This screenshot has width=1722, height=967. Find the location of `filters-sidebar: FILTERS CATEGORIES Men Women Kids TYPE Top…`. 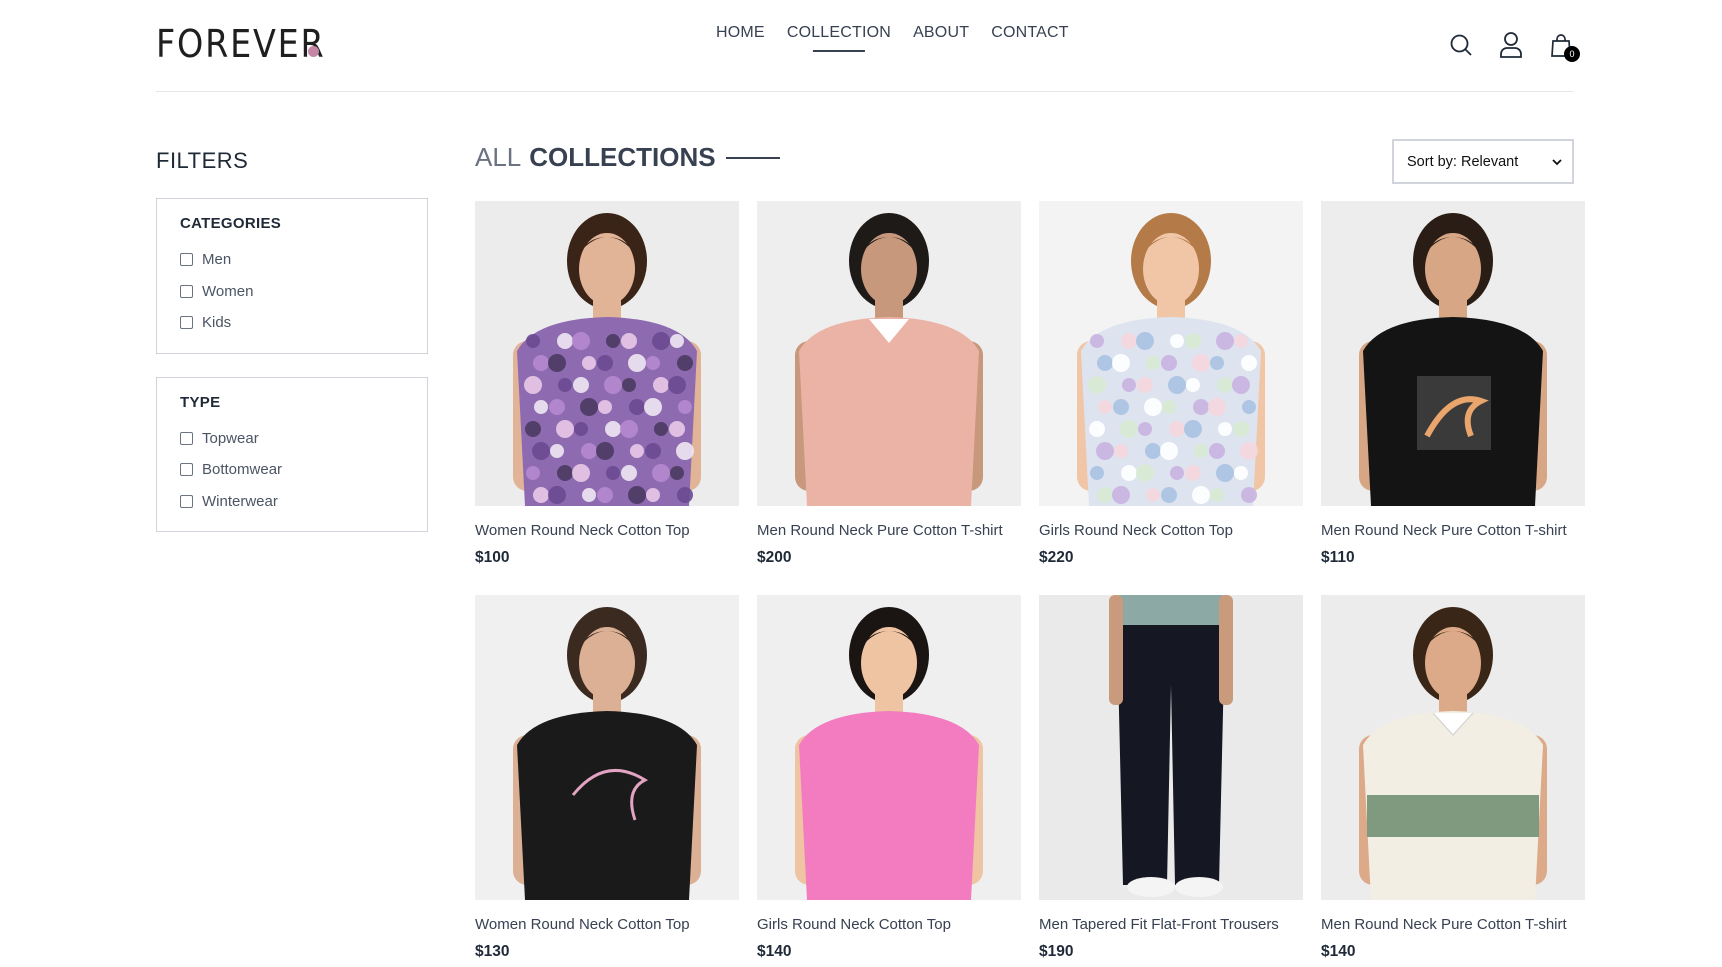

filters-sidebar: FILTERS CATEGORIES Men Women Kids TYPE Top… is located at coordinates (292, 351).